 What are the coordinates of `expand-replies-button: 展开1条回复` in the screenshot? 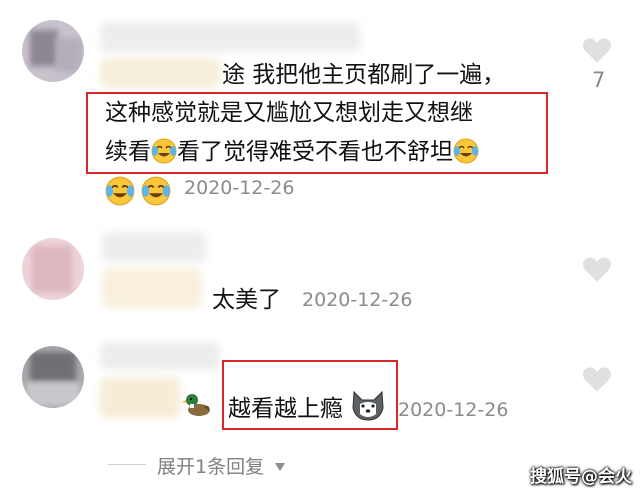 It's located at (221, 465).